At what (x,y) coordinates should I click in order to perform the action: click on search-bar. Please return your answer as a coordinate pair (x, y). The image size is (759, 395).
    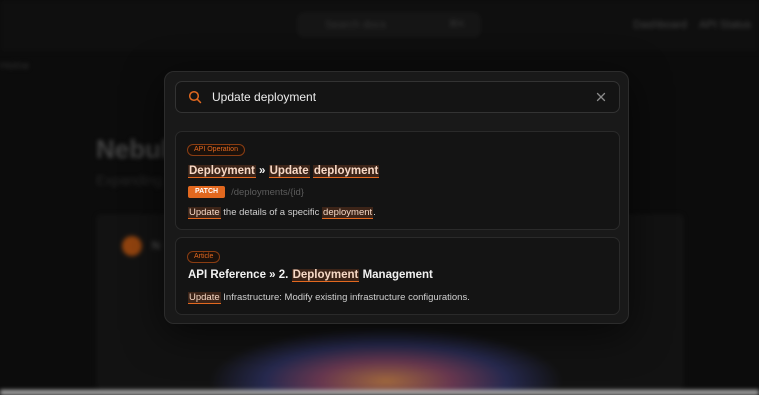
    Looking at the image, I should click on (397, 97).